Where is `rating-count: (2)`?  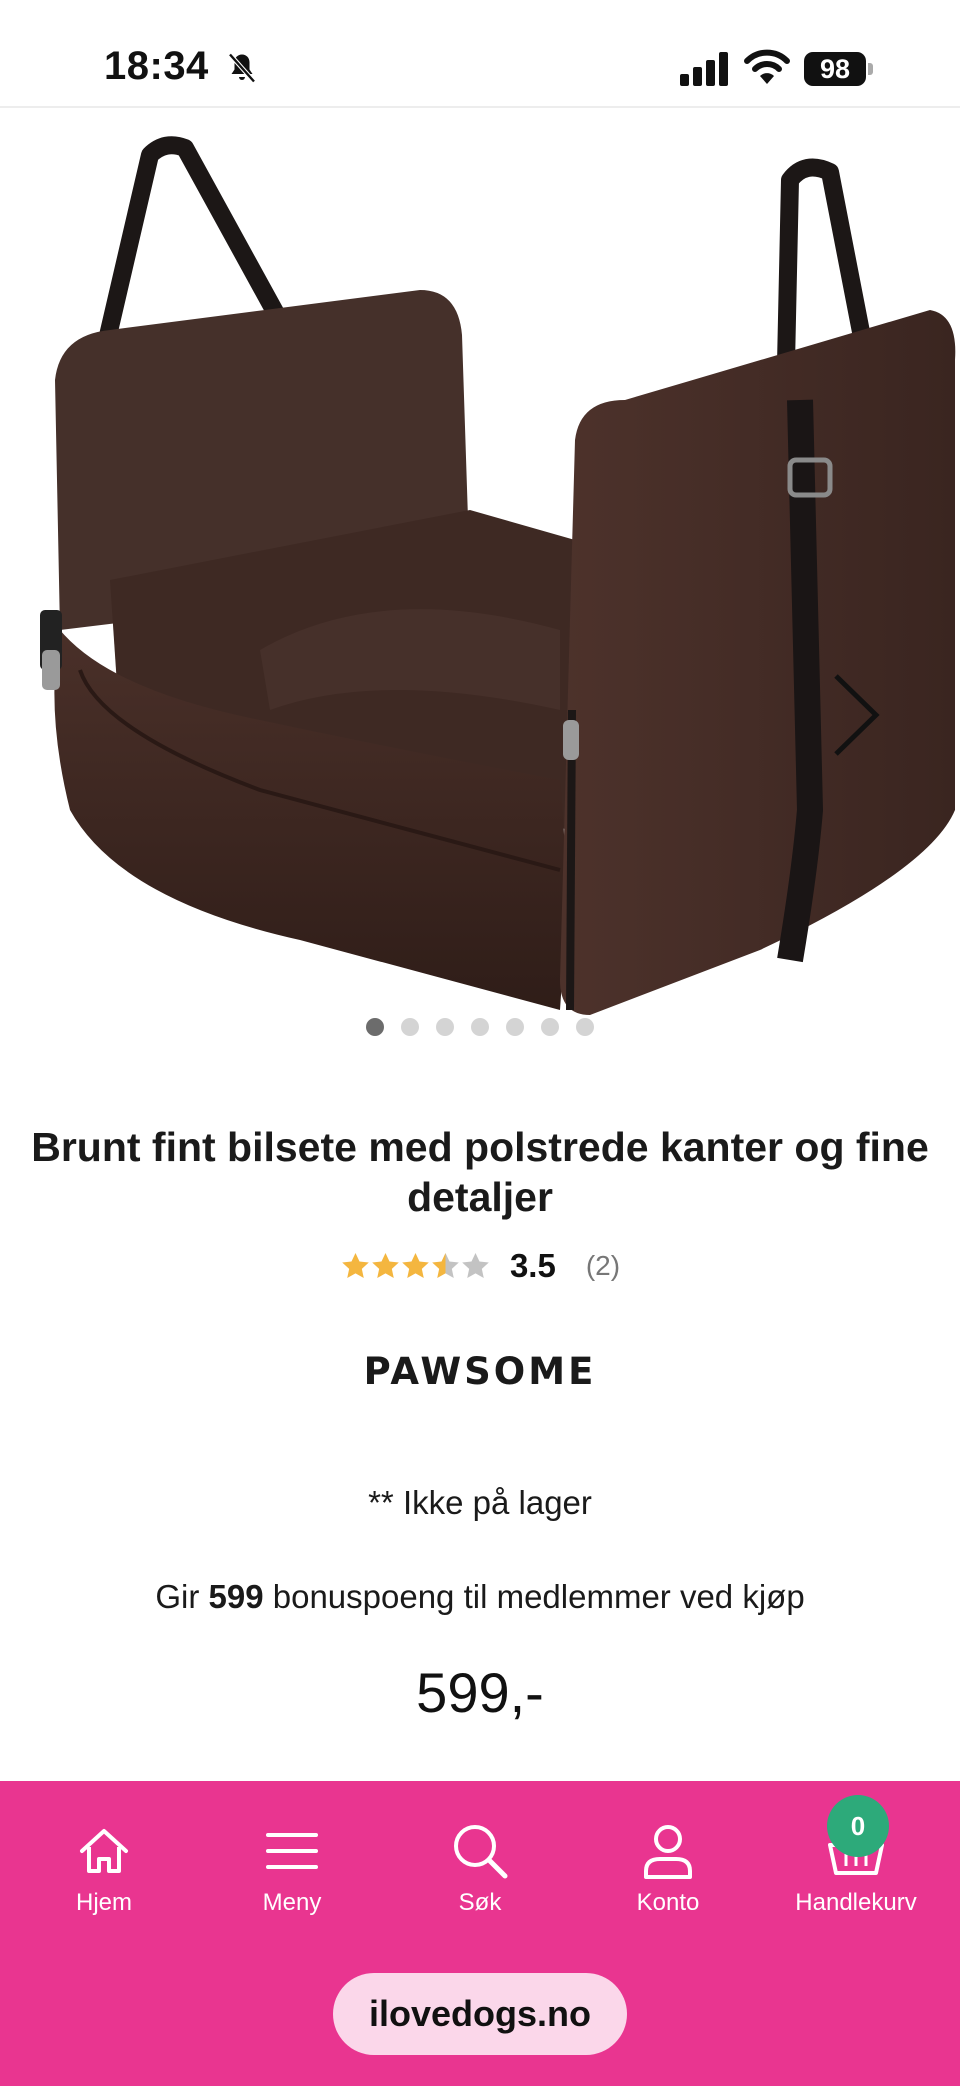 rating-count: (2) is located at coordinates (603, 1266).